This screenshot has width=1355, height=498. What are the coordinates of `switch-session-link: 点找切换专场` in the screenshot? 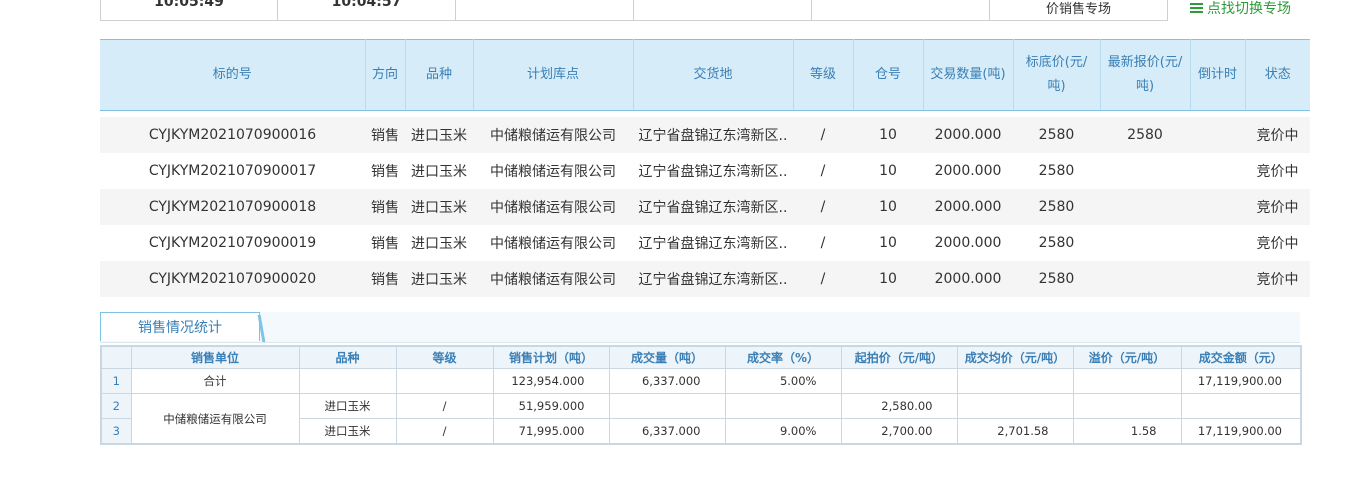 It's located at (1240, 9).